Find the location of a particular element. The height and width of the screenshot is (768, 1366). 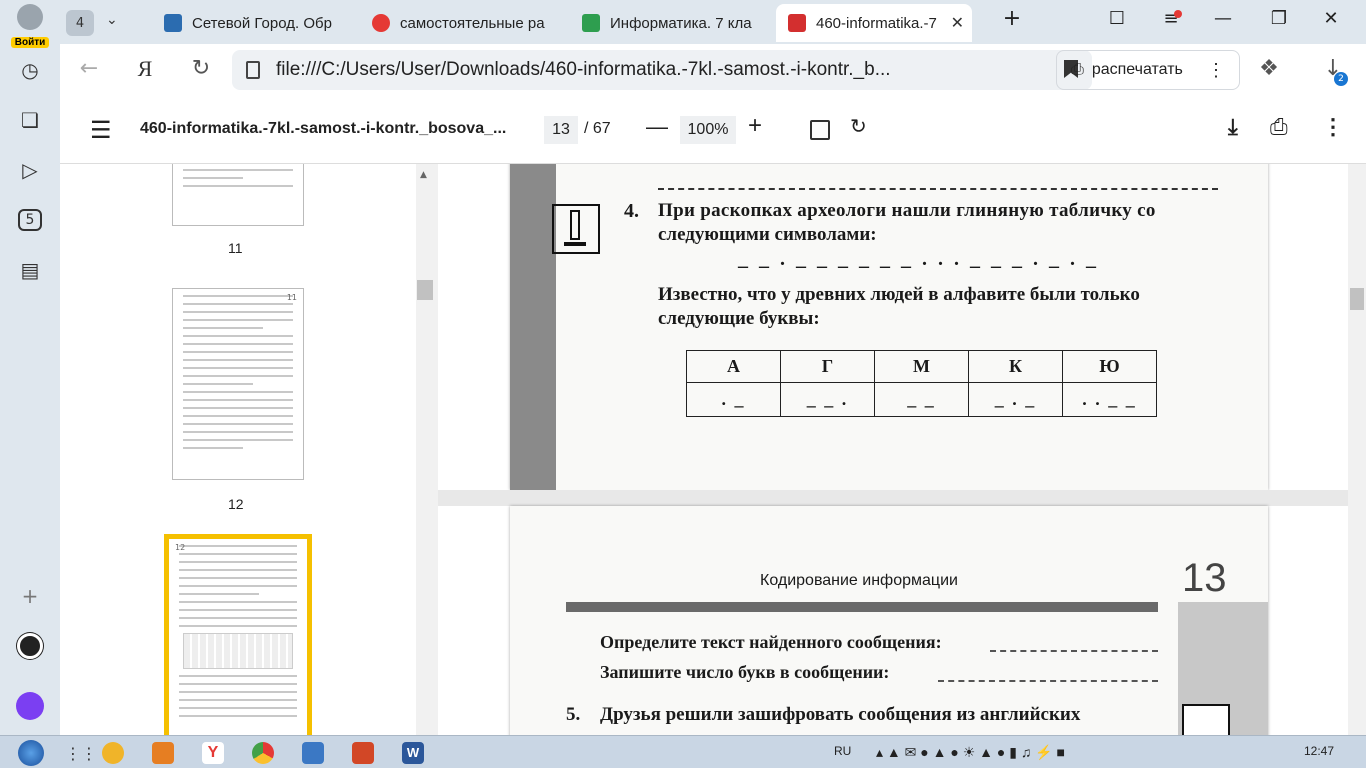

rotate-icon: ↻ is located at coordinates (858, 126).